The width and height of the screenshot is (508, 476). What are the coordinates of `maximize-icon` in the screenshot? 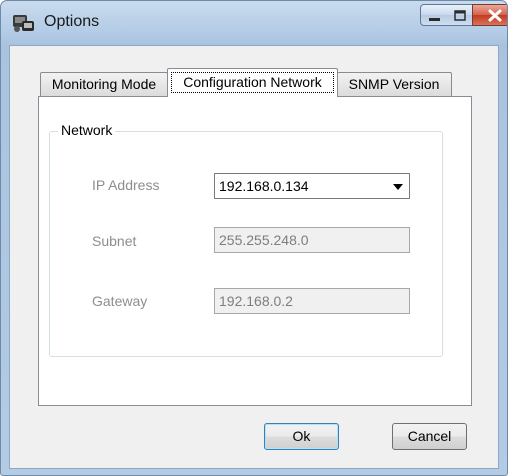 It's located at (460, 15).